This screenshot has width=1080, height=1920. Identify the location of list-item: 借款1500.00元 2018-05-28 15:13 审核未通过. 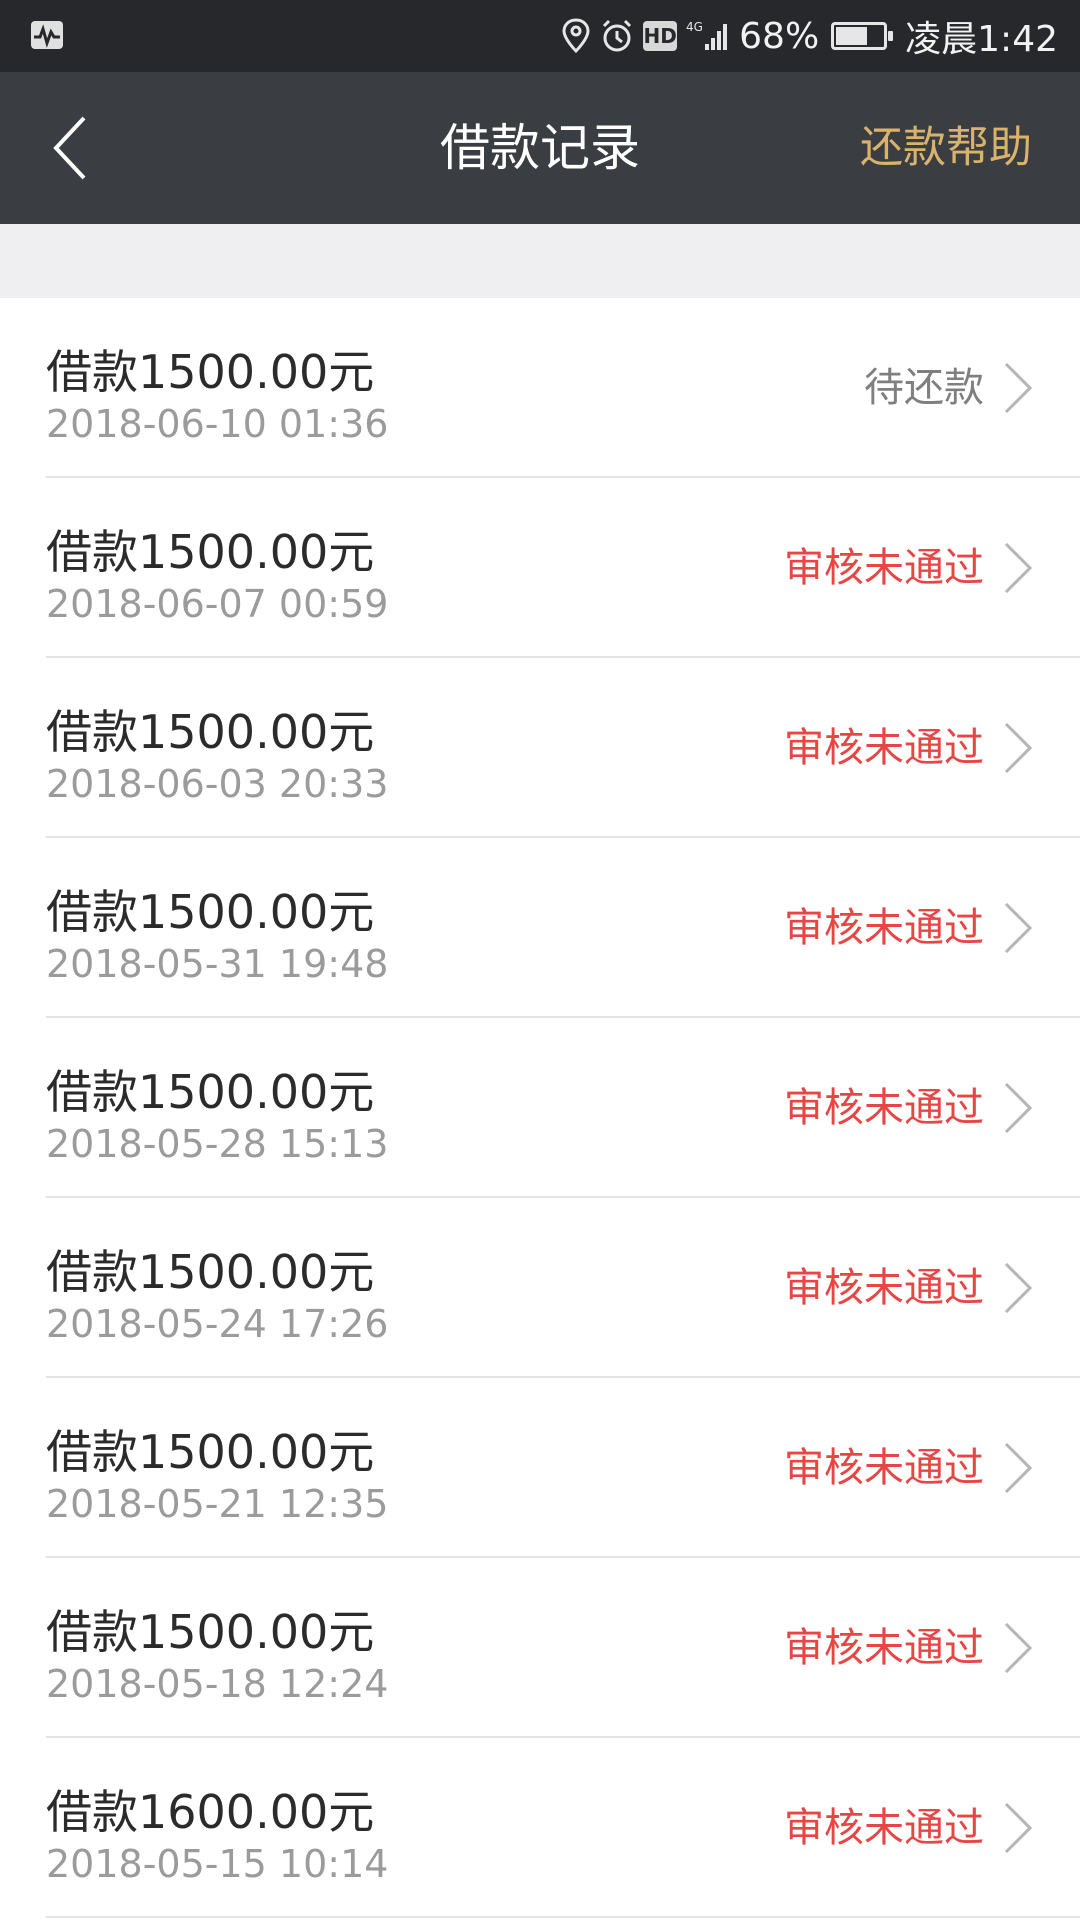
(540, 1108).